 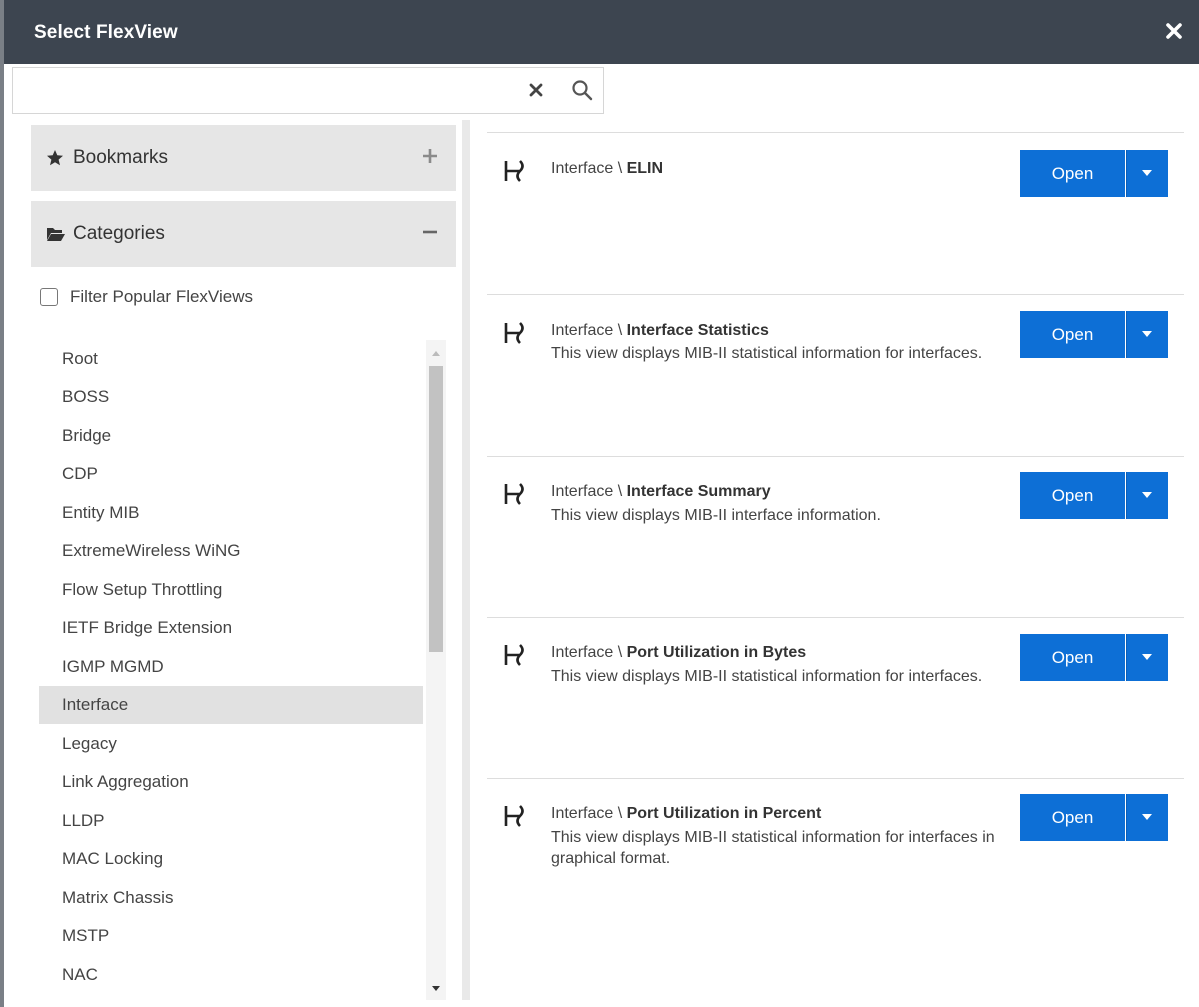 What do you see at coordinates (430, 156) in the screenshot?
I see `plus-icon` at bounding box center [430, 156].